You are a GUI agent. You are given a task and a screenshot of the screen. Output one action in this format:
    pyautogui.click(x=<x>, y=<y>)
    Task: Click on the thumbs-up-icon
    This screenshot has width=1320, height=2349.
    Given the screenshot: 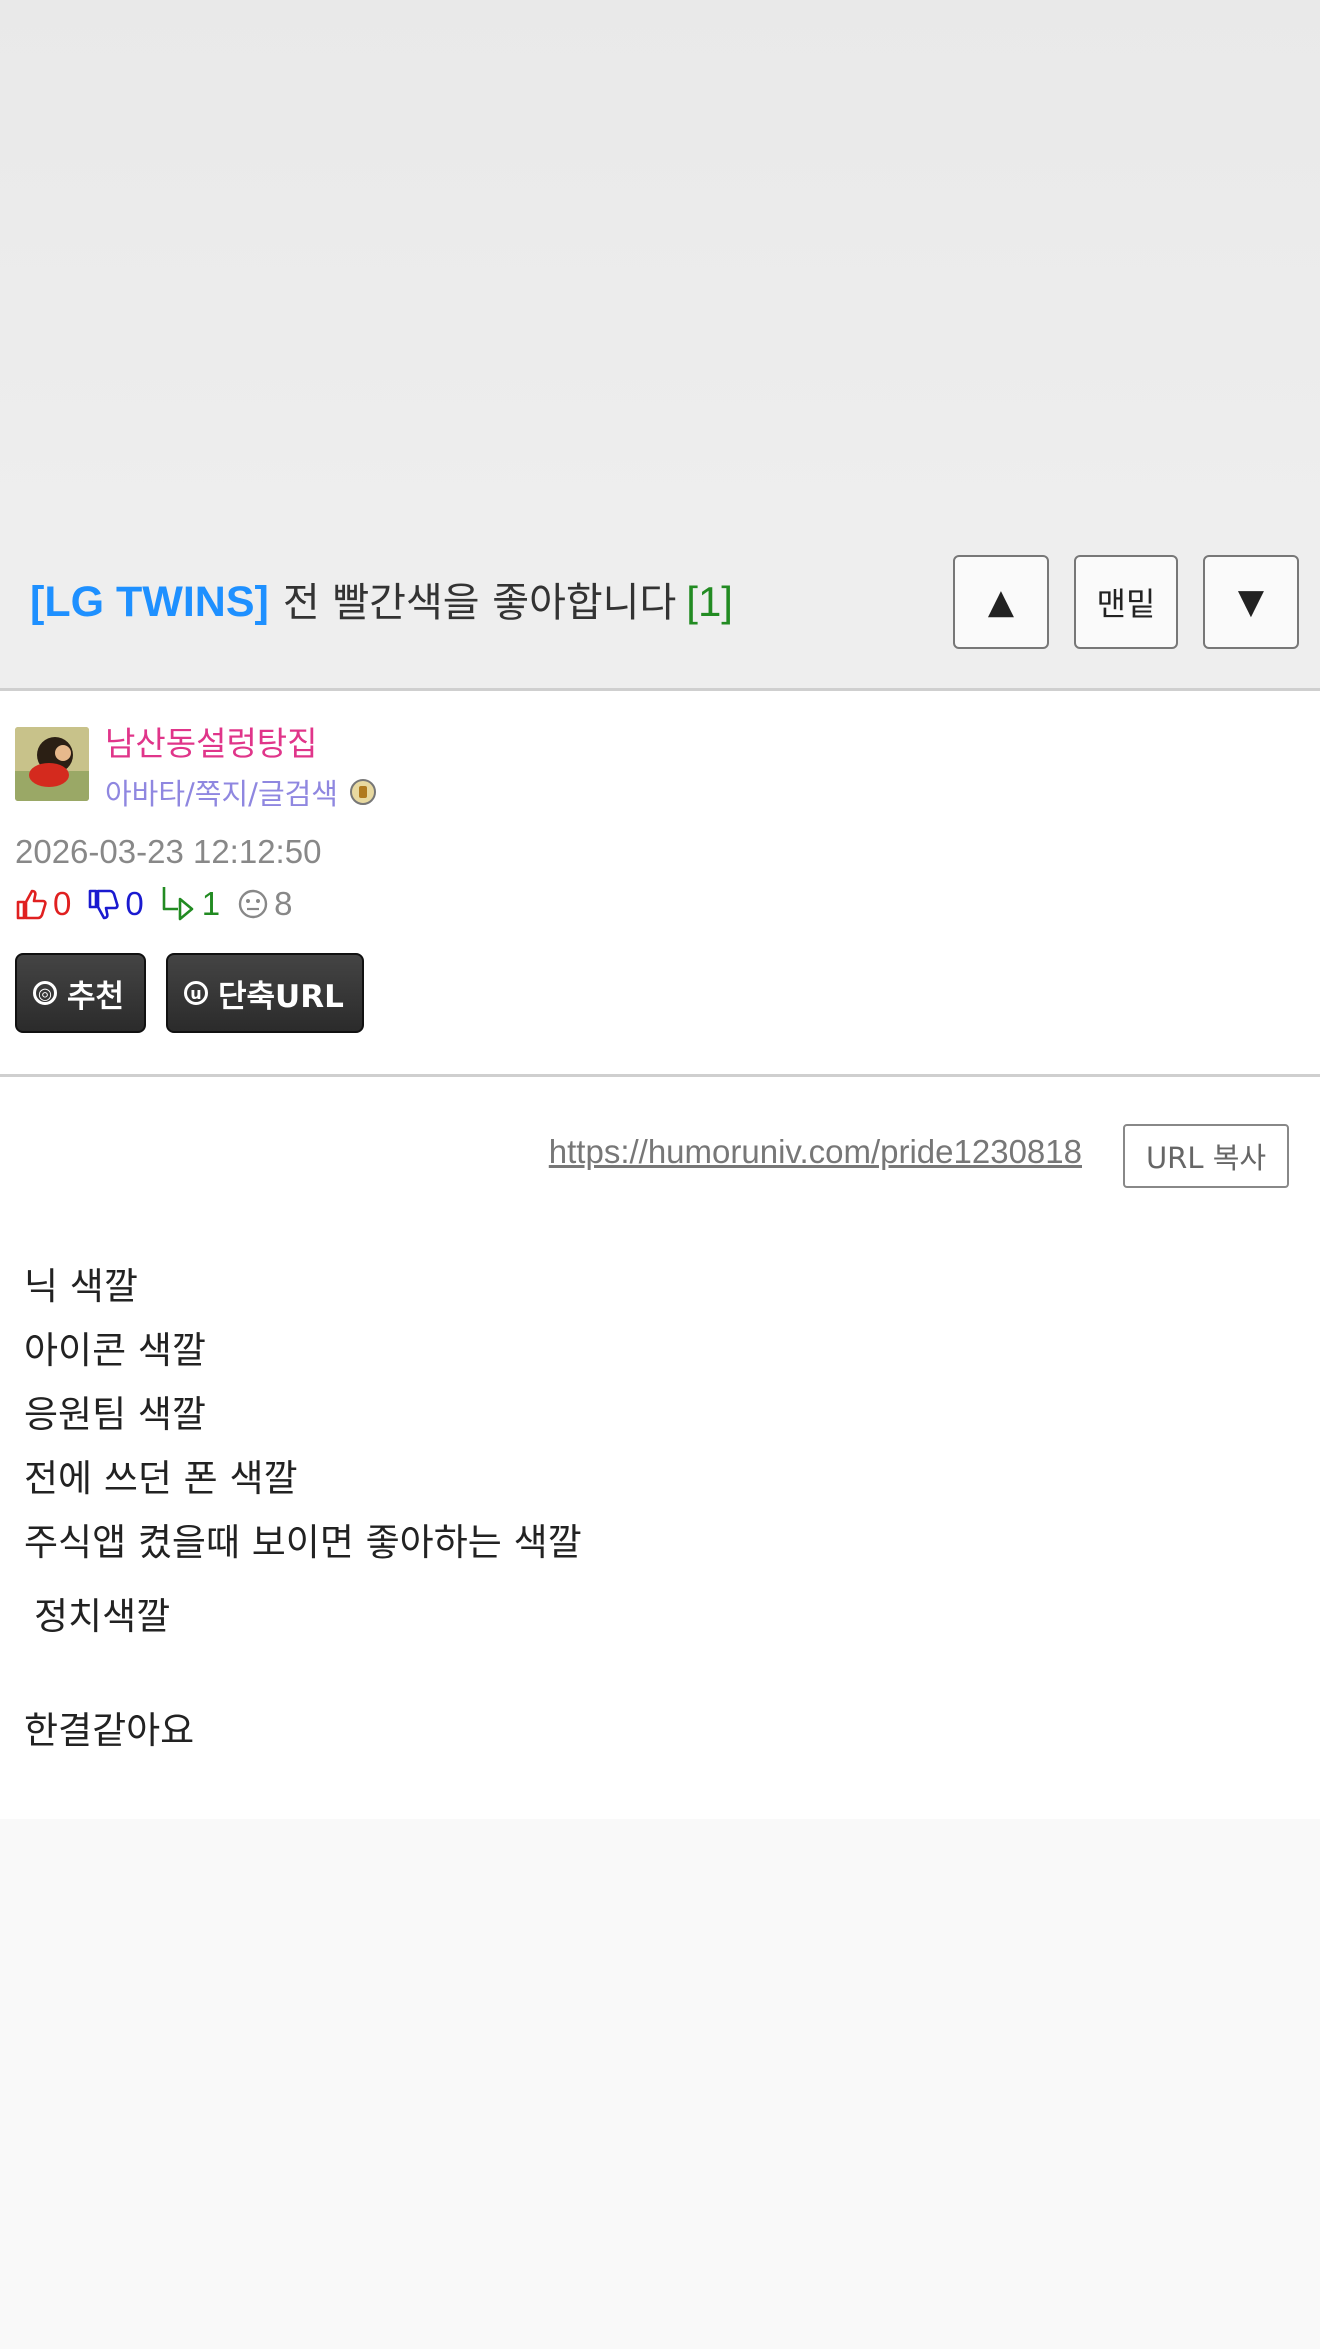 What is the action you would take?
    pyautogui.click(x=31, y=904)
    